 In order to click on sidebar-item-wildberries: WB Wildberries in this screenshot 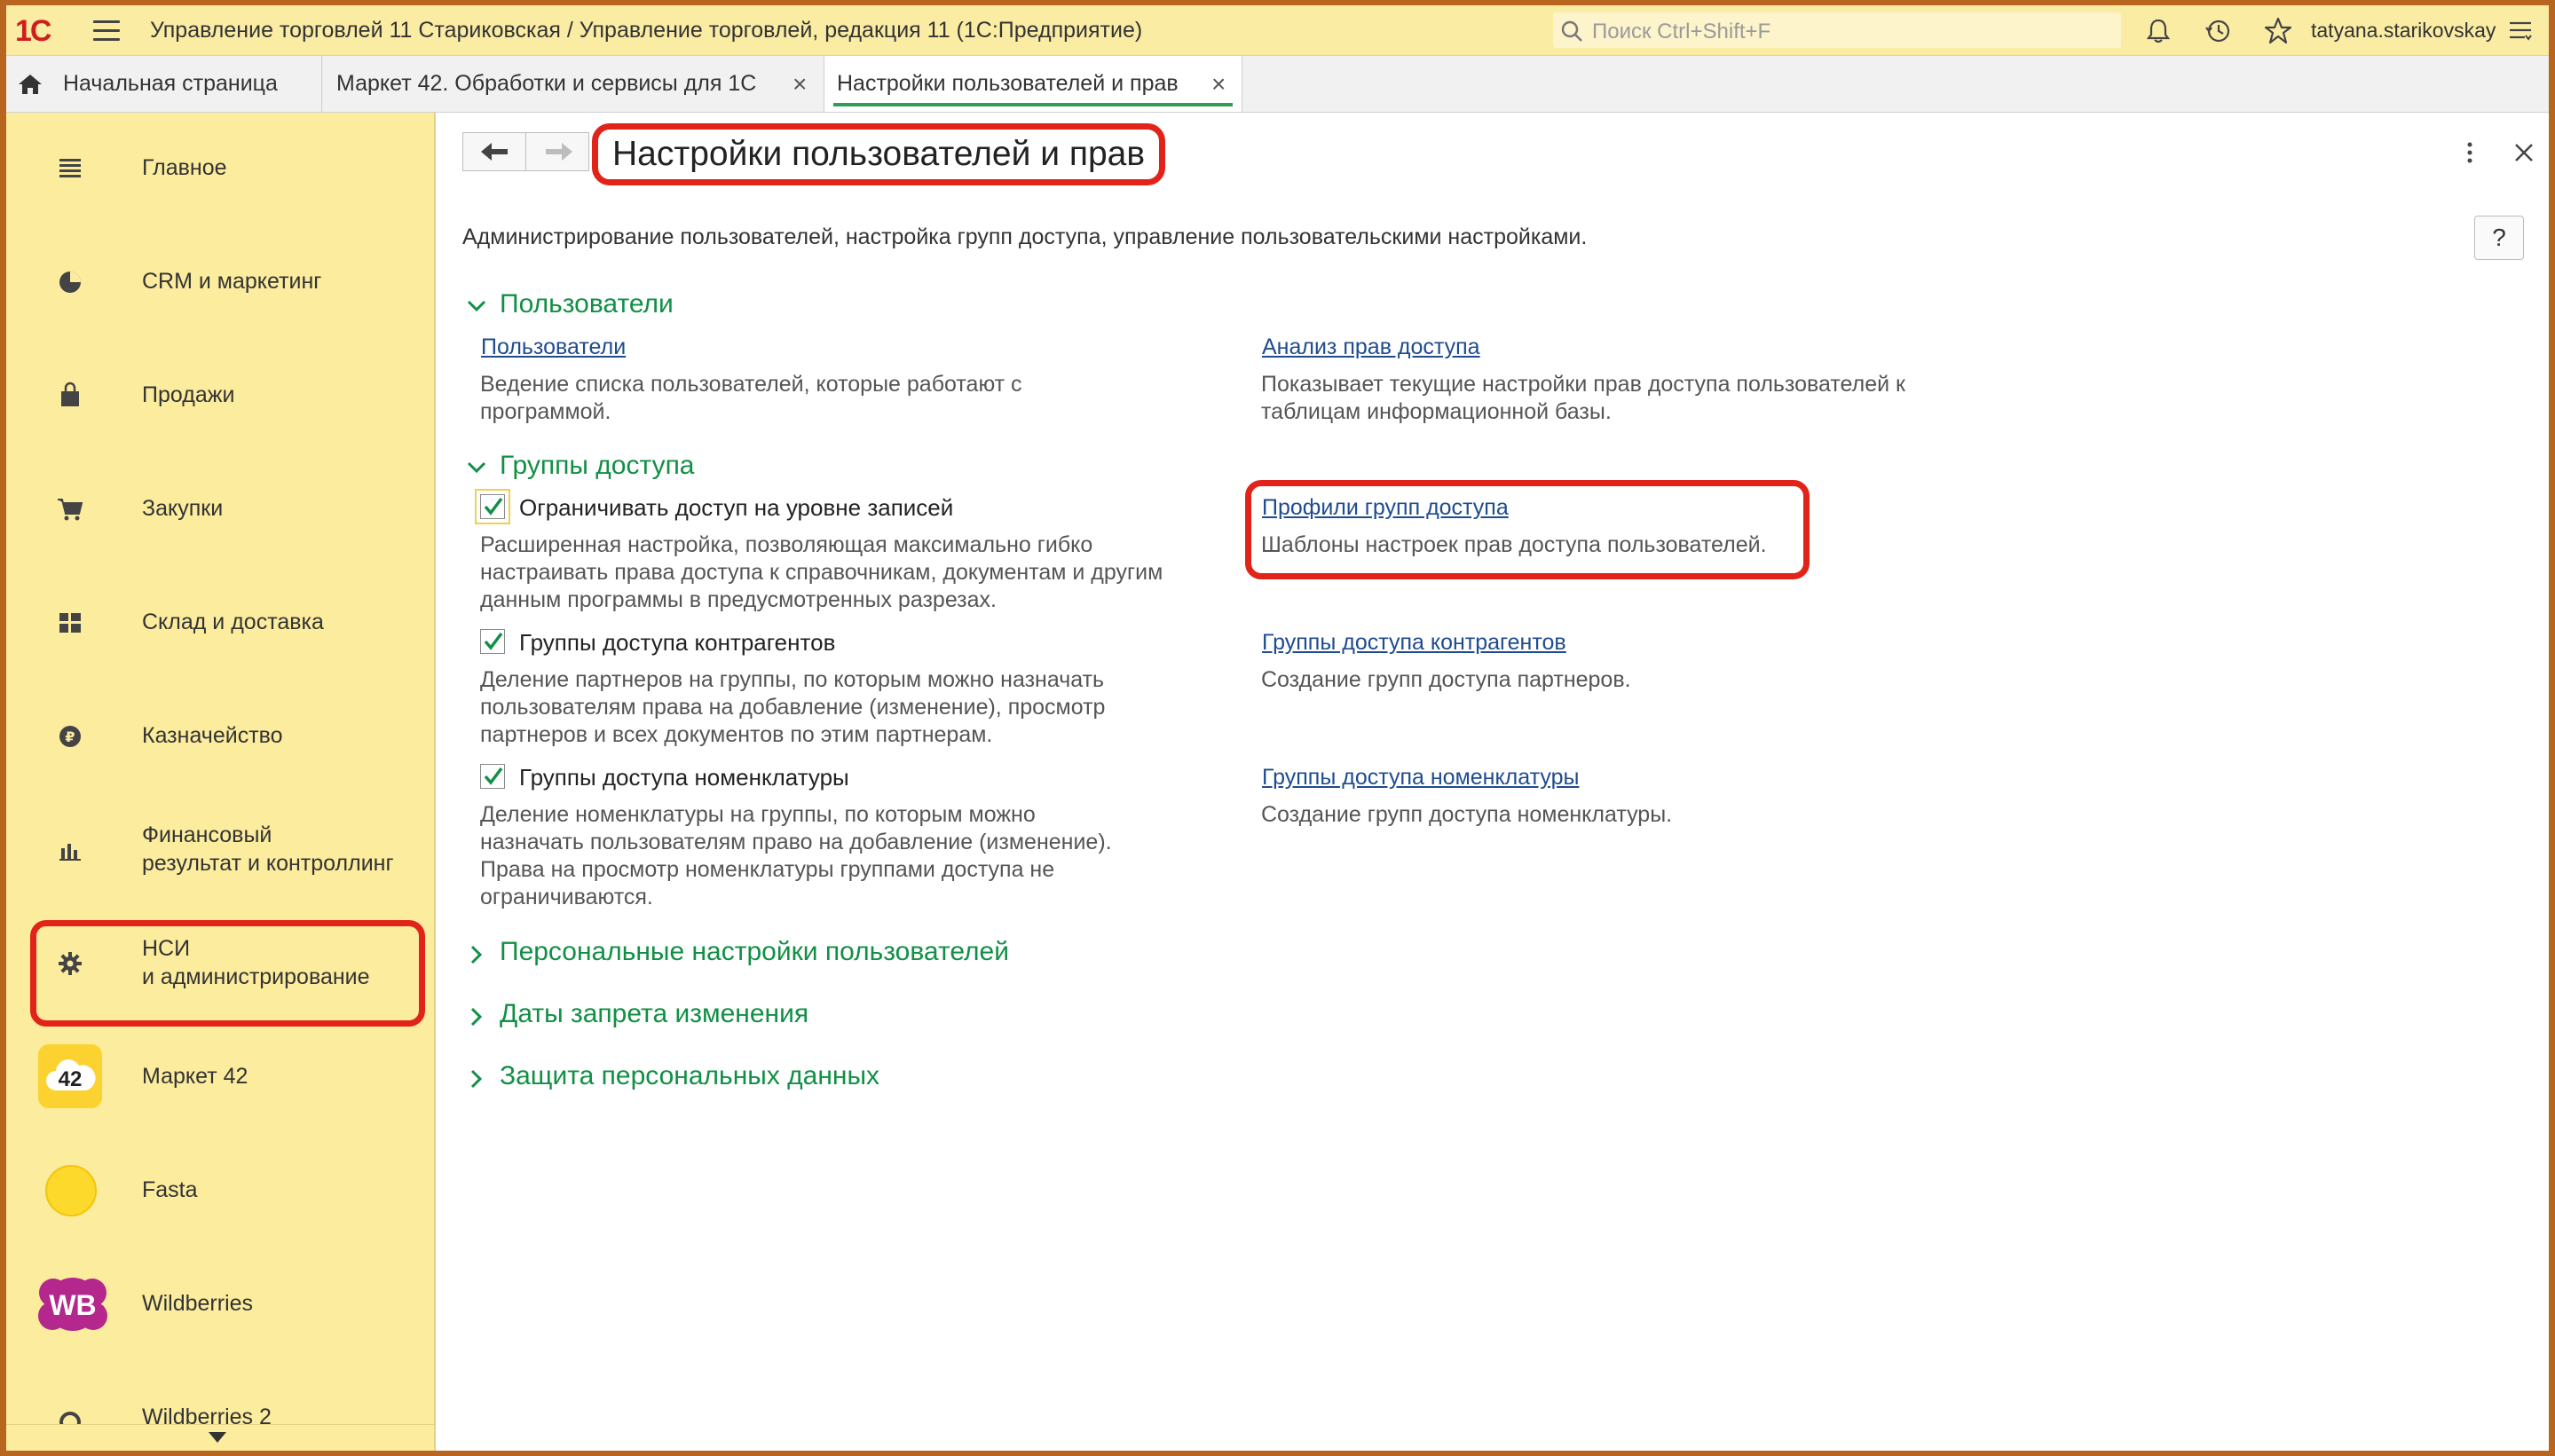, I will do `click(220, 1304)`.